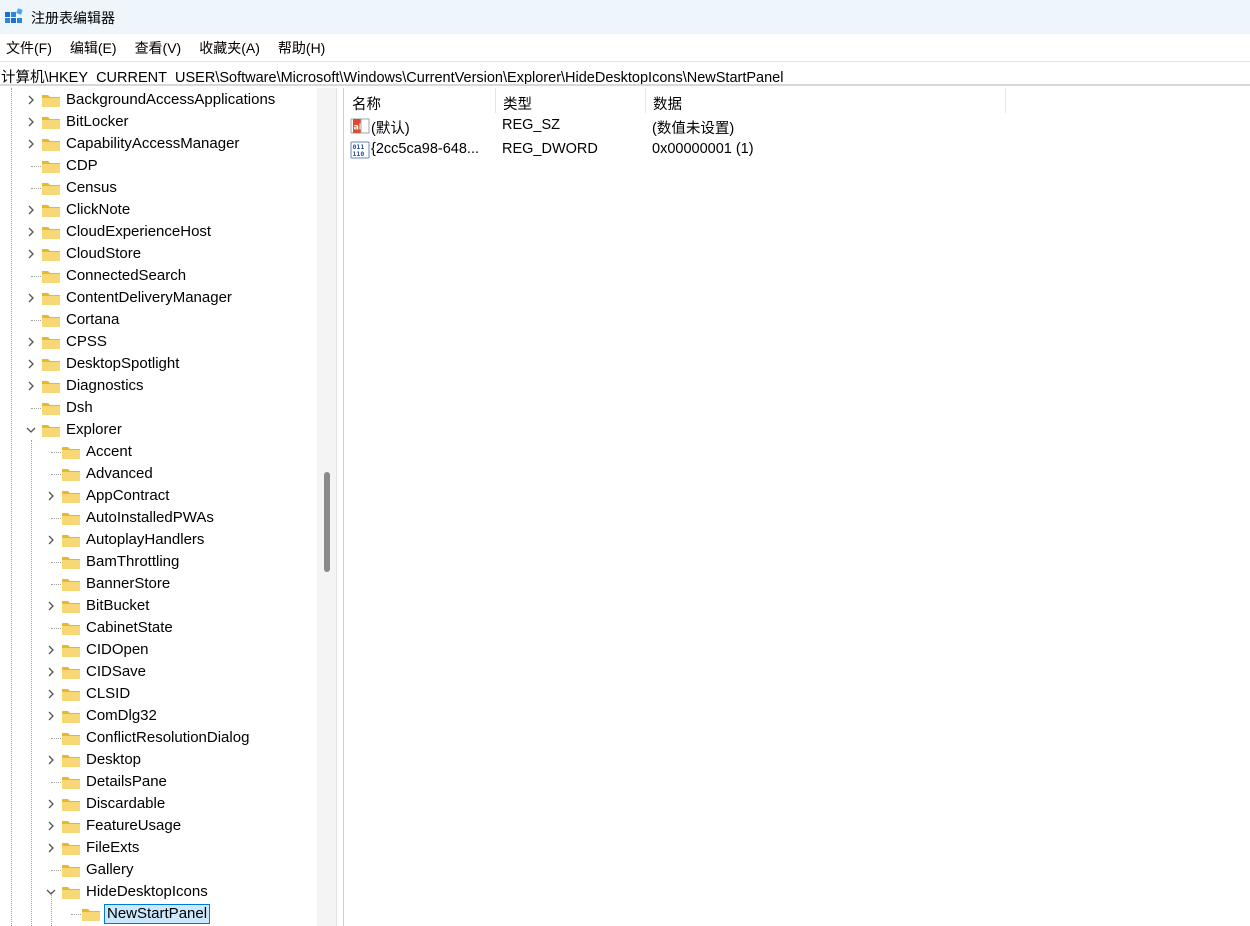  What do you see at coordinates (158, 672) in the screenshot?
I see `tree-item-cidsave: CIDSave` at bounding box center [158, 672].